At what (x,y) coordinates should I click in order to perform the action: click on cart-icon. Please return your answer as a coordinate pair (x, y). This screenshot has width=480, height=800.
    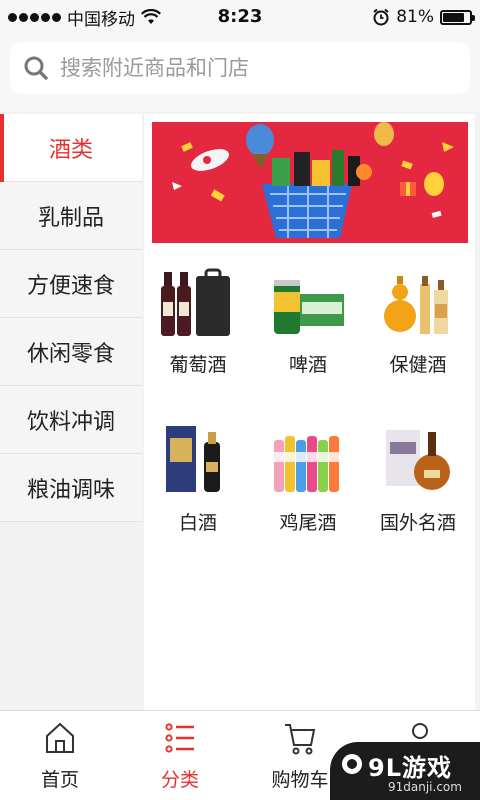
    Looking at the image, I should click on (300, 738).